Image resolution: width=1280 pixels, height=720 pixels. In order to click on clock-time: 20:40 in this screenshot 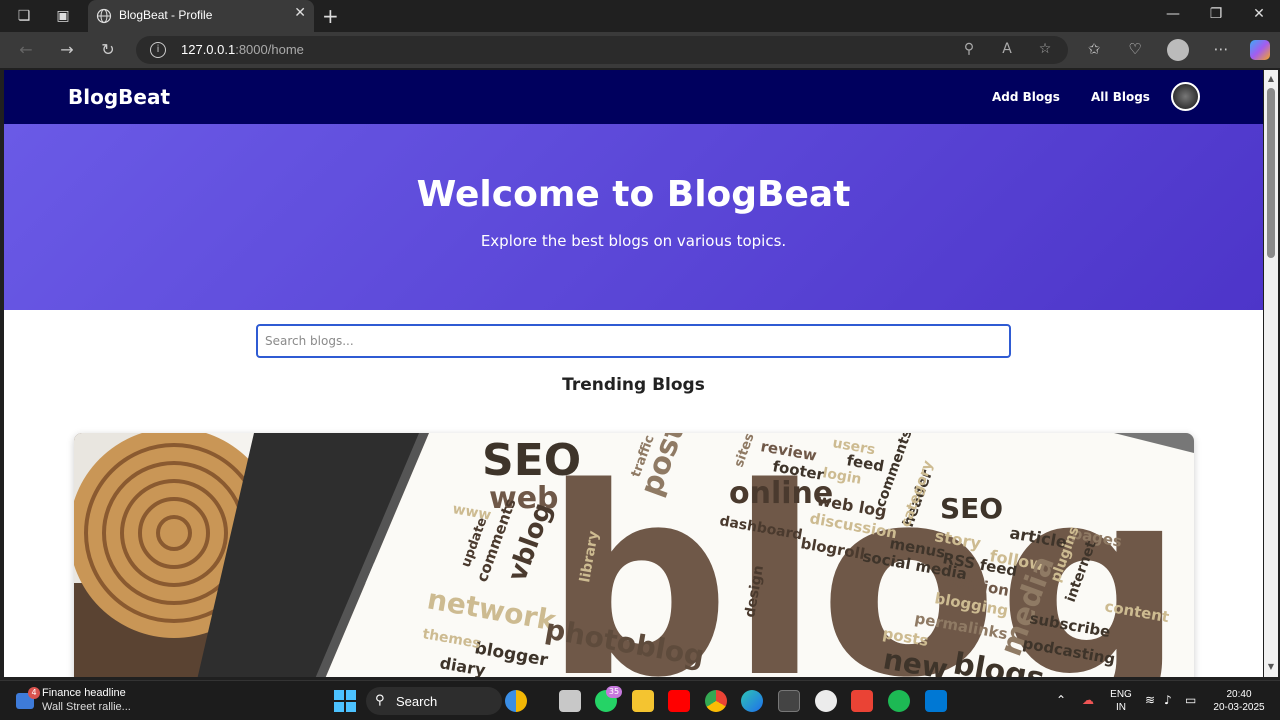, I will do `click(1239, 694)`.